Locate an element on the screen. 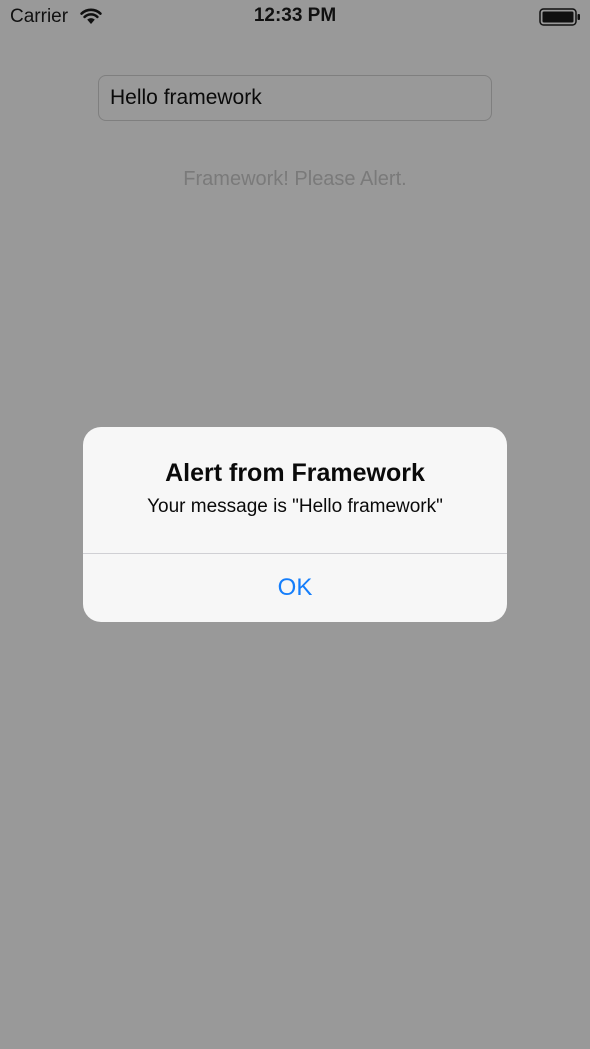 The width and height of the screenshot is (590, 1049). show-alert-button: Framework! Please Alert. is located at coordinates (295, 179).